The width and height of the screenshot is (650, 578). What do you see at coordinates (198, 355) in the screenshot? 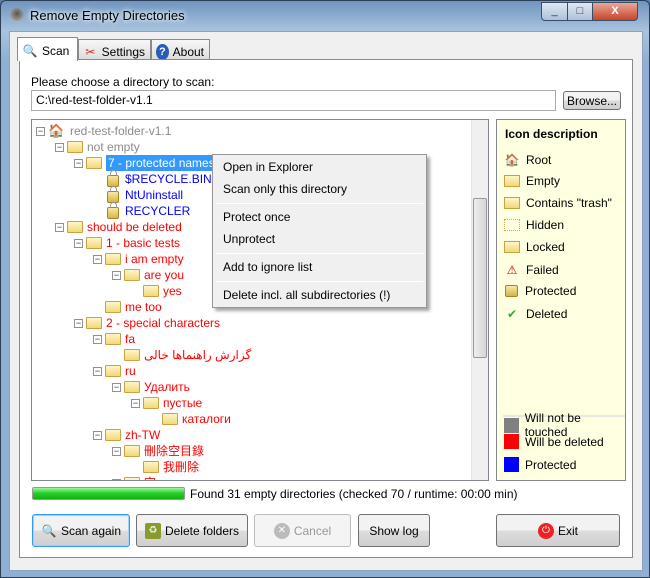
I see `tree-node-label: گزارش راهنماها خالی` at bounding box center [198, 355].